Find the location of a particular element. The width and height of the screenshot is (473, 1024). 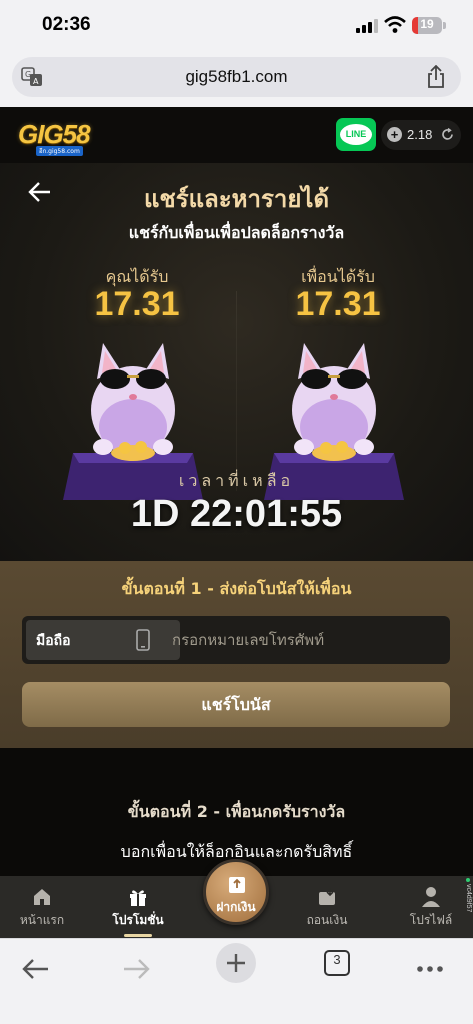

line-button: LINE is located at coordinates (356, 134).